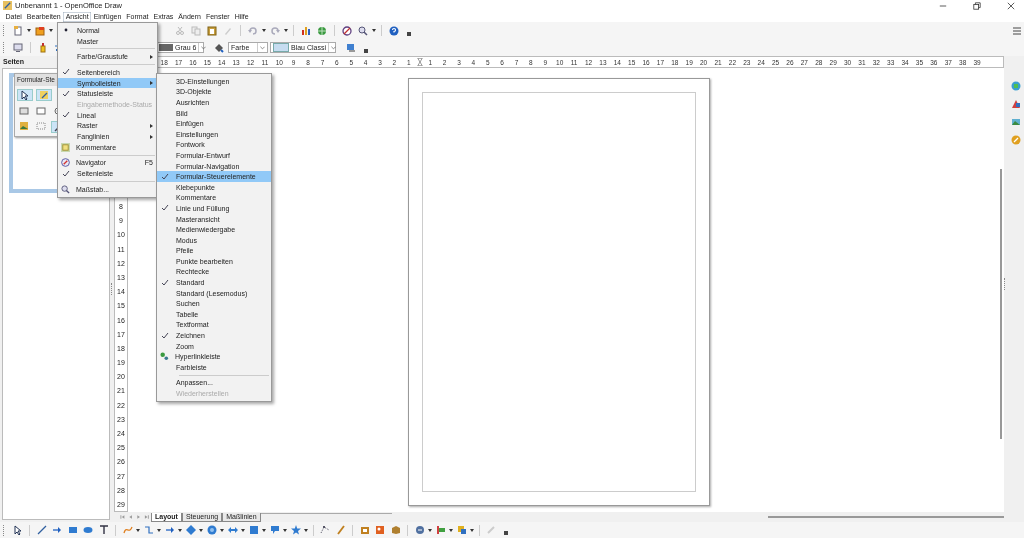  I want to click on chart-icon, so click(306, 30).